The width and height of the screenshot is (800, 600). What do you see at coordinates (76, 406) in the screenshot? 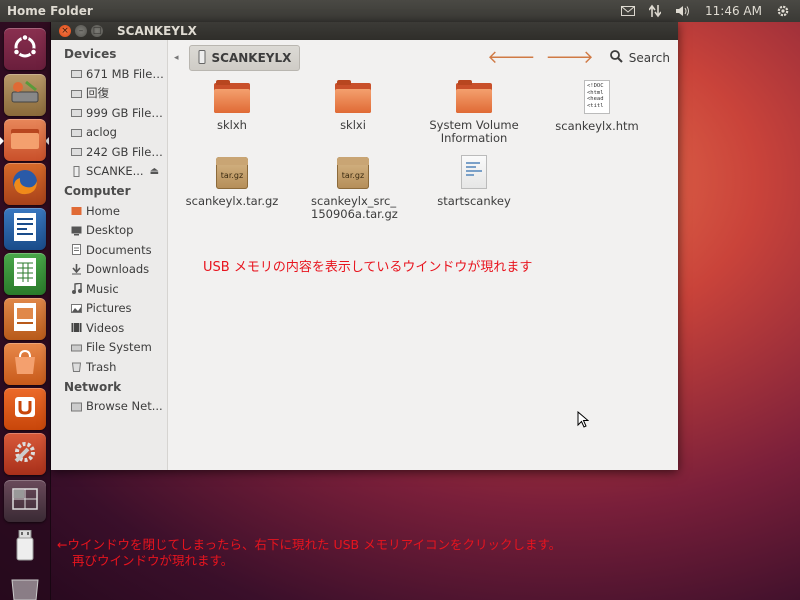
I see `network-folder-icon` at bounding box center [76, 406].